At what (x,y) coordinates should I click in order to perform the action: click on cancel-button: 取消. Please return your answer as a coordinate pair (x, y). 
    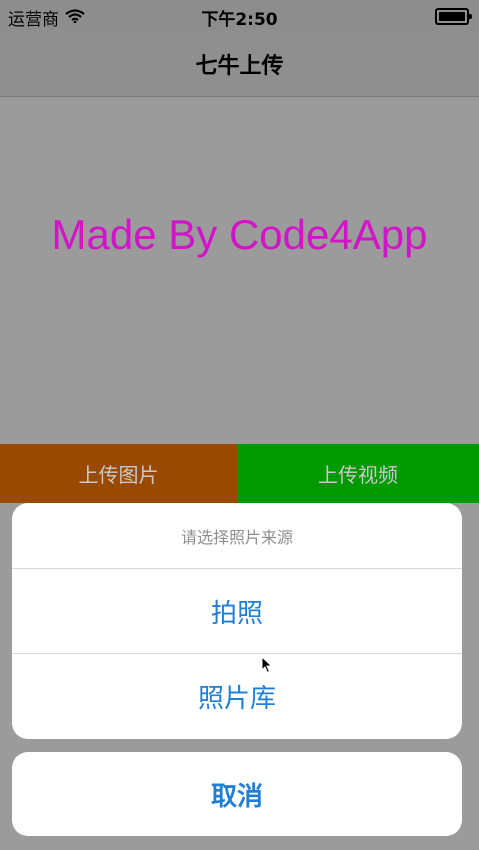
    Looking at the image, I should click on (237, 794).